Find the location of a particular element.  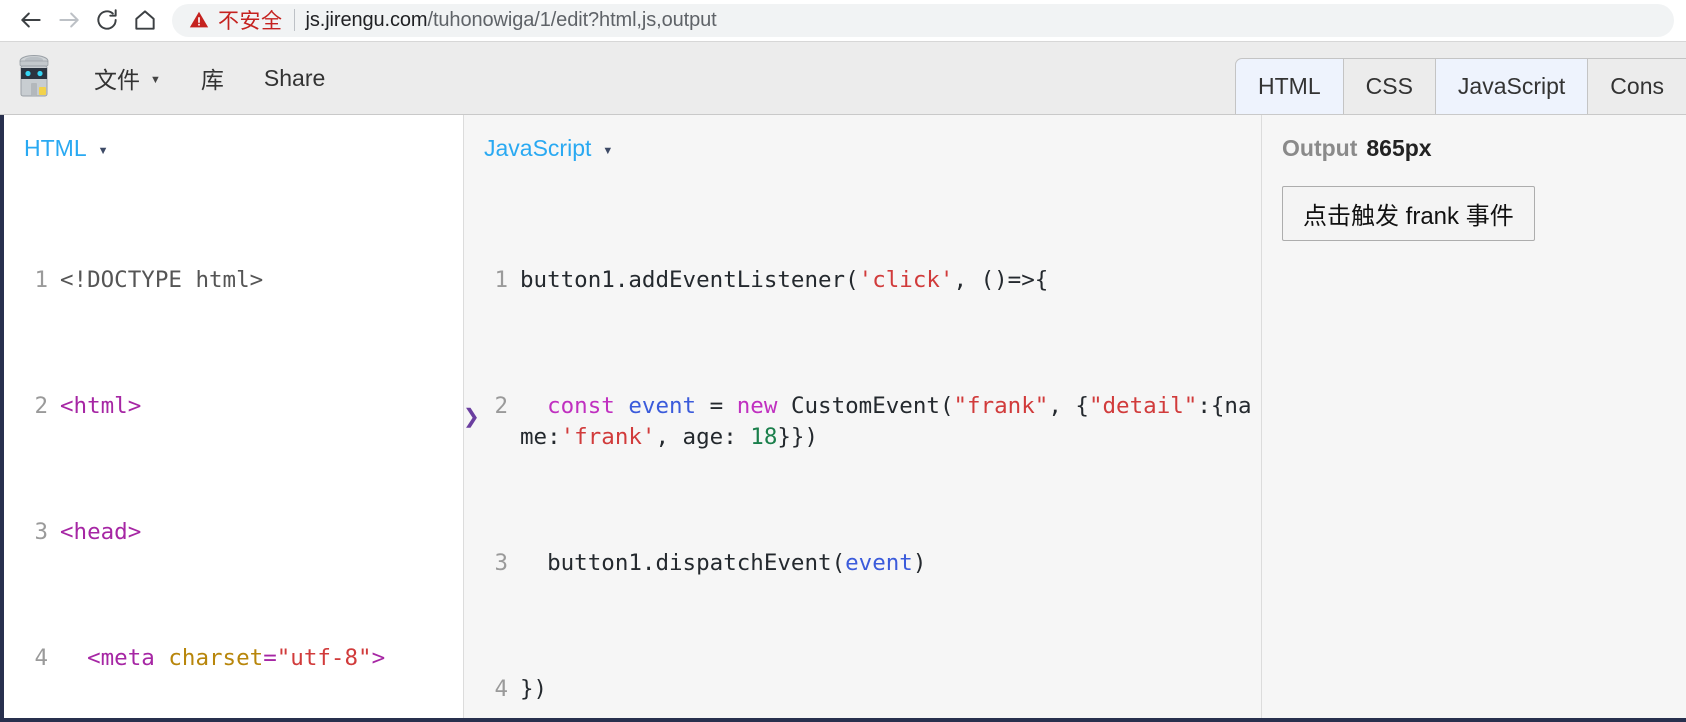

tab-console-label: Cons is located at coordinates (1637, 86).